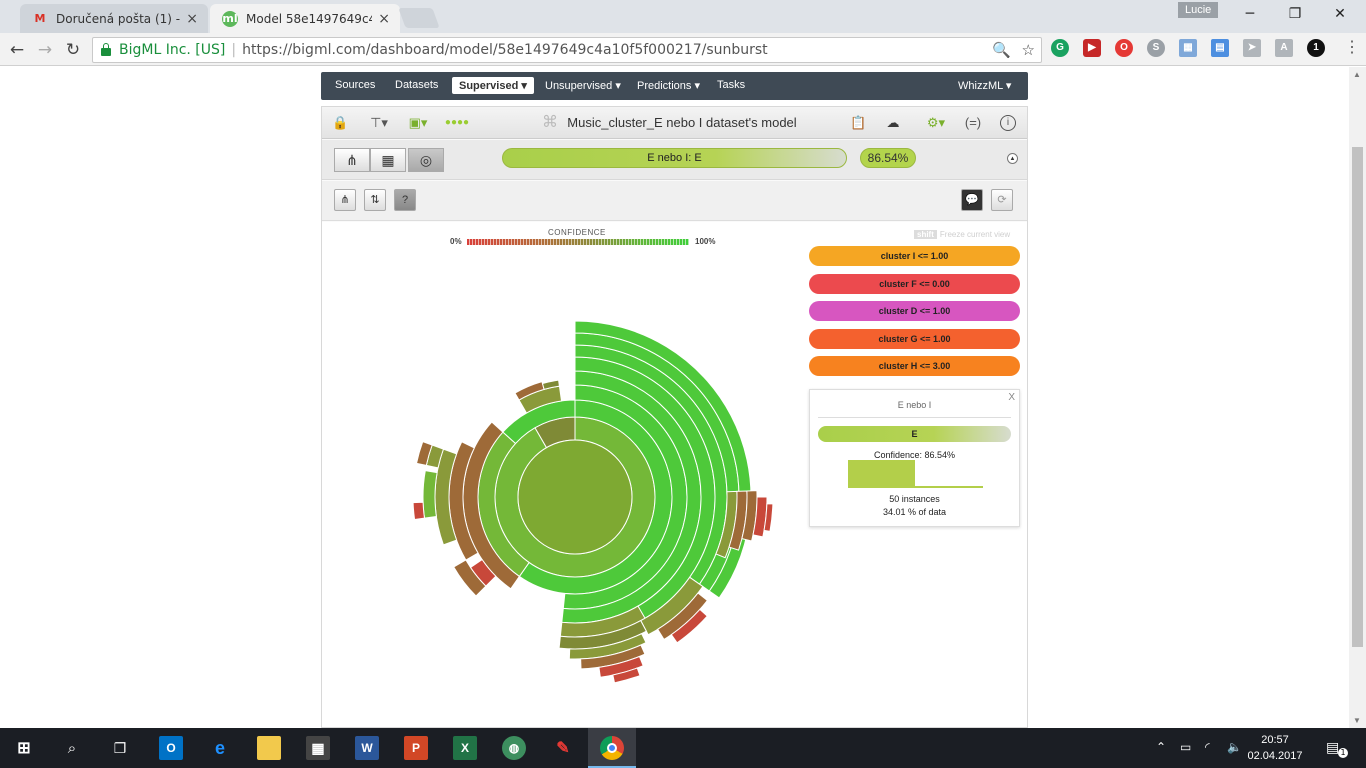 This screenshot has height=768, width=1366. I want to click on rule-cluster-g: cluster G <= 1.00, so click(914, 339).